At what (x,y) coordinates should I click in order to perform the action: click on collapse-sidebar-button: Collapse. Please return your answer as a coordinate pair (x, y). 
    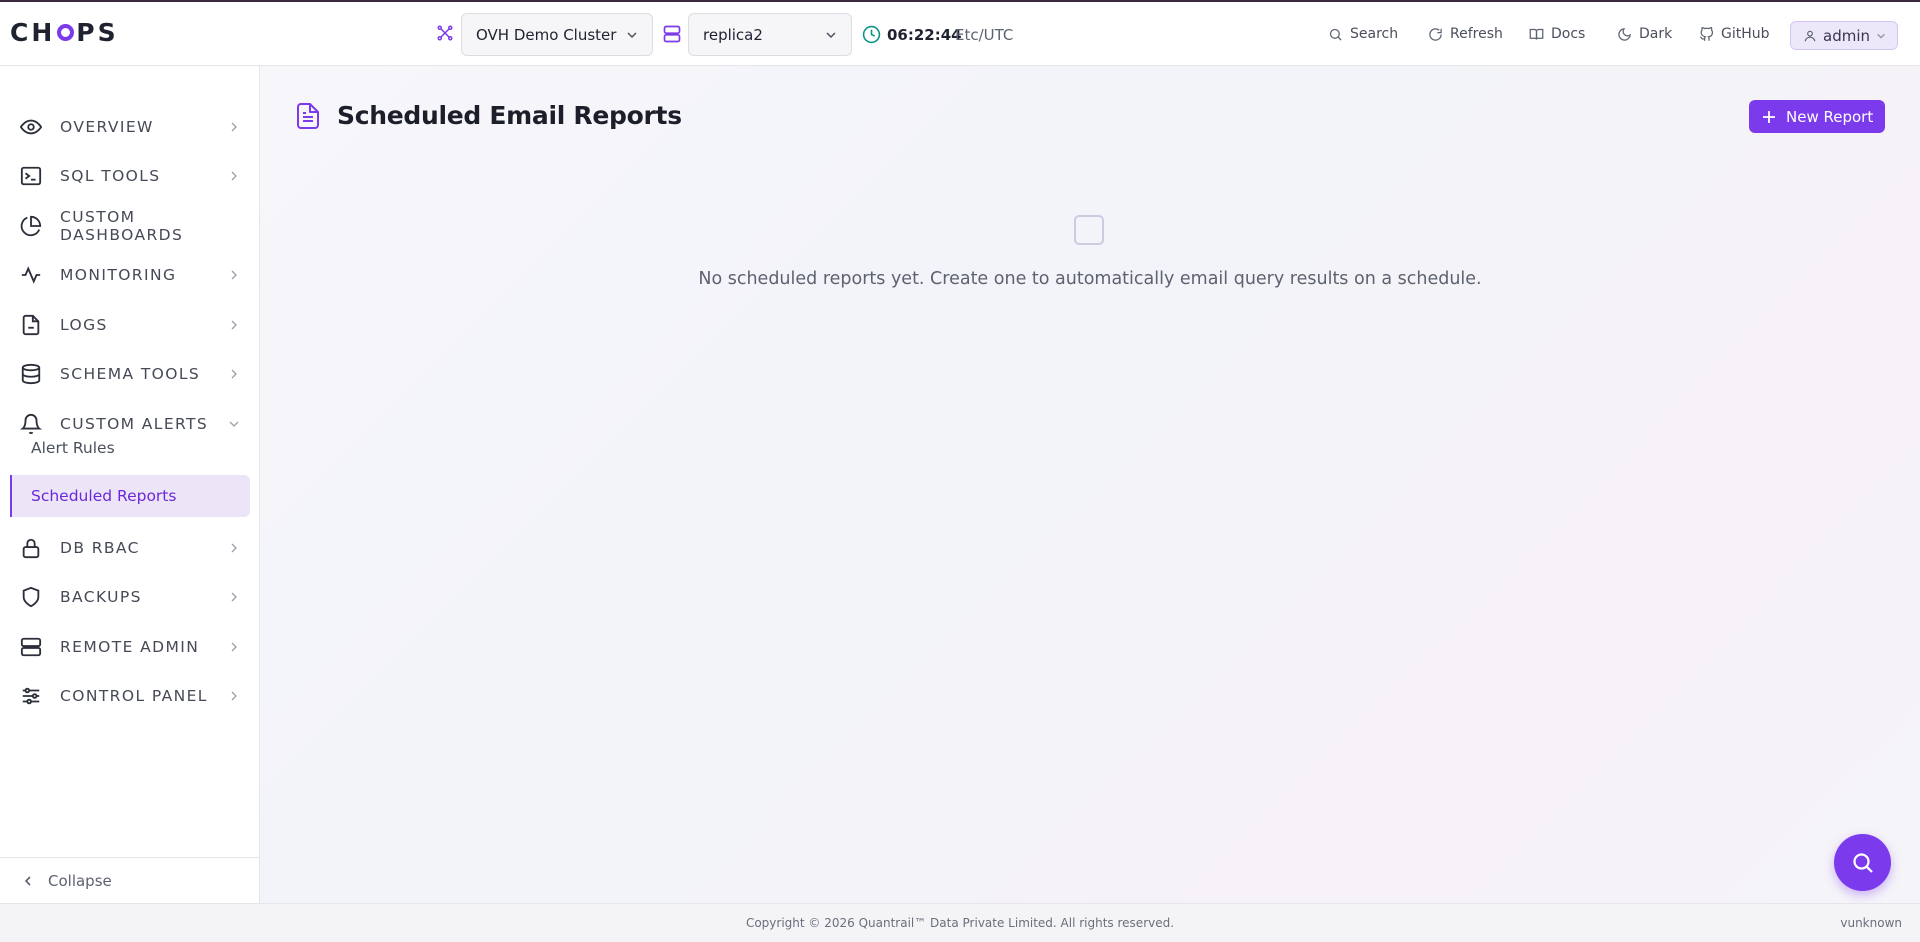
    Looking at the image, I should click on (129, 880).